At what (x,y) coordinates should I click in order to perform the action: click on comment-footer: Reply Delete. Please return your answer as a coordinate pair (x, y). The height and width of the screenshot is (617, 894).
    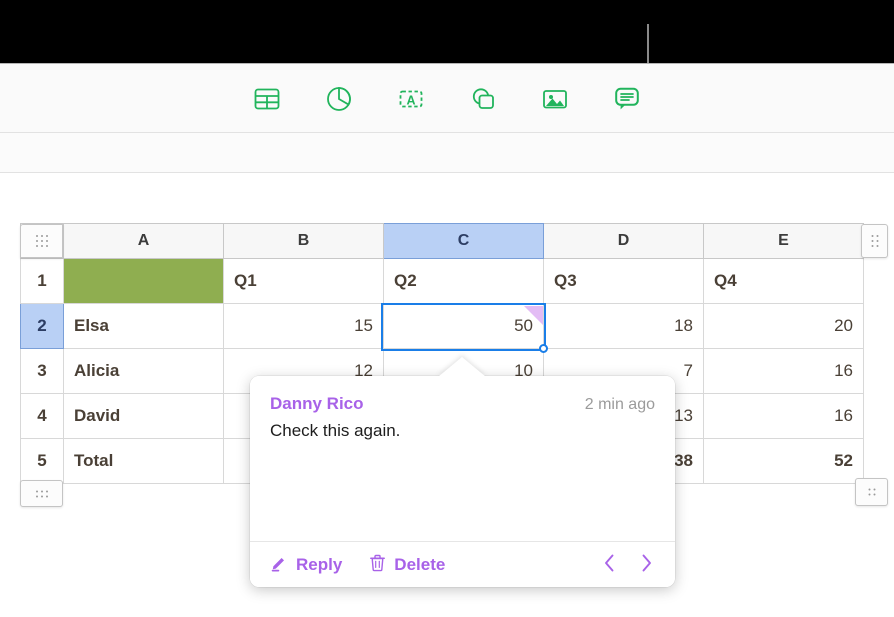
    Looking at the image, I should click on (462, 564).